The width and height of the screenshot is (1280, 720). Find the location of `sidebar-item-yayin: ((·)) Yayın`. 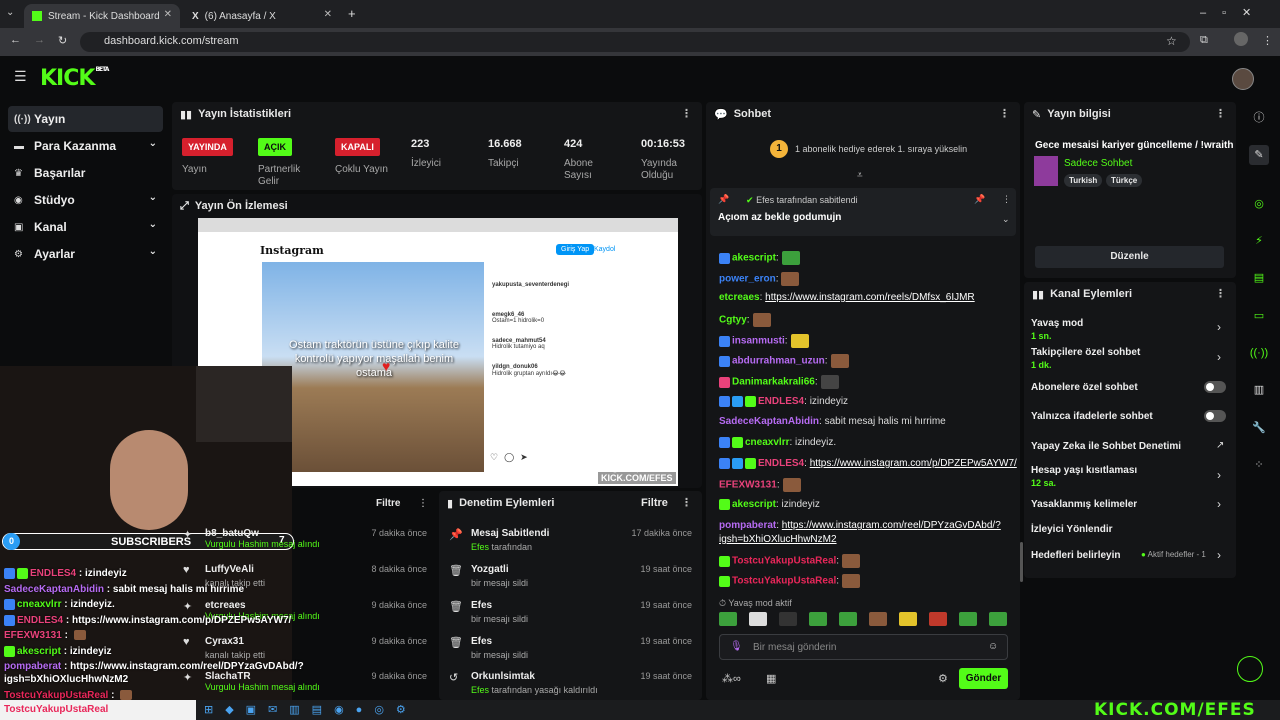

sidebar-item-yayin: ((·)) Yayın is located at coordinates (85, 119).